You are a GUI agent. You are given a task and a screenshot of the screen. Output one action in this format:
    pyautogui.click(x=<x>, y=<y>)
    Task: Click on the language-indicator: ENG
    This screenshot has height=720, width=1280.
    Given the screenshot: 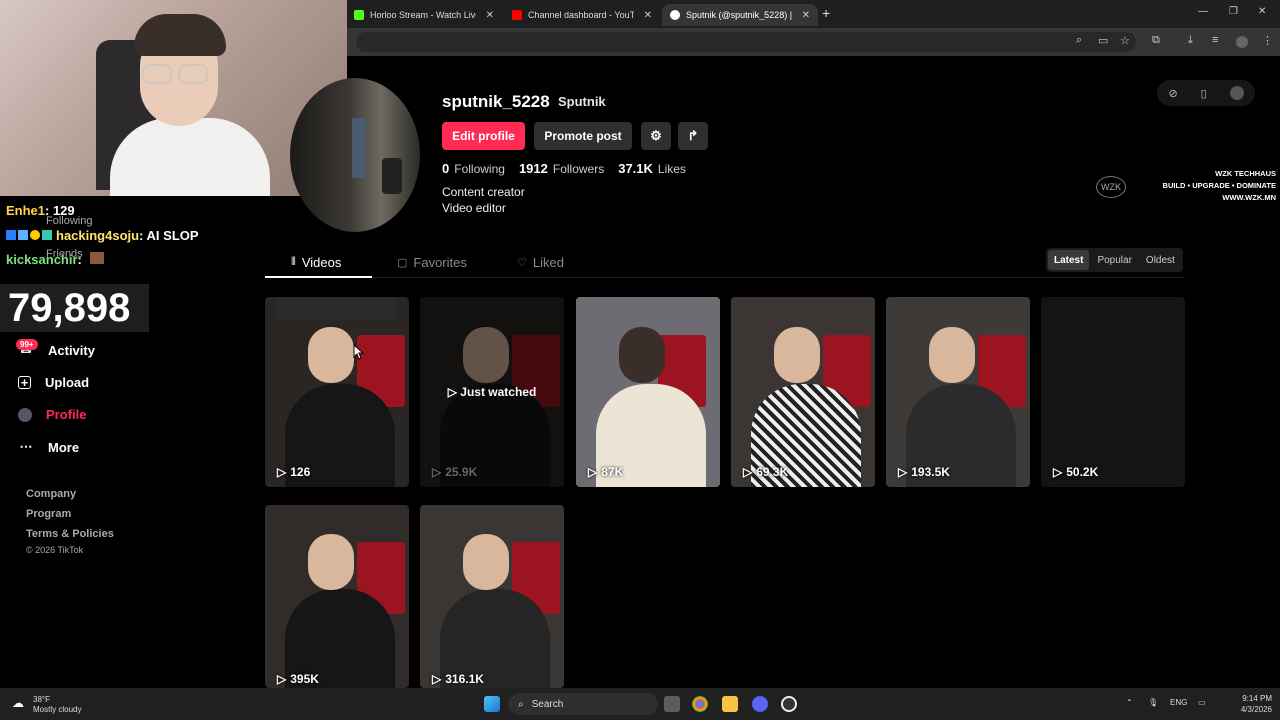 What is the action you would take?
    pyautogui.click(x=1178, y=702)
    